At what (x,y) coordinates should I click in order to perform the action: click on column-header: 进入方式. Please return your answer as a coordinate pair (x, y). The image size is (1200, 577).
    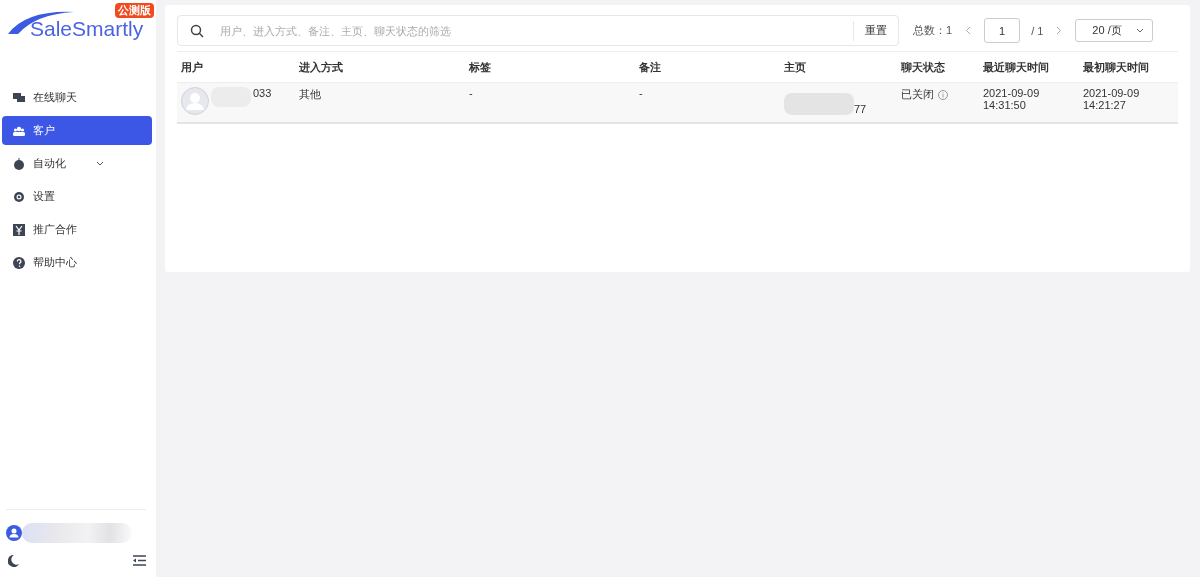
    Looking at the image, I should click on (380, 67).